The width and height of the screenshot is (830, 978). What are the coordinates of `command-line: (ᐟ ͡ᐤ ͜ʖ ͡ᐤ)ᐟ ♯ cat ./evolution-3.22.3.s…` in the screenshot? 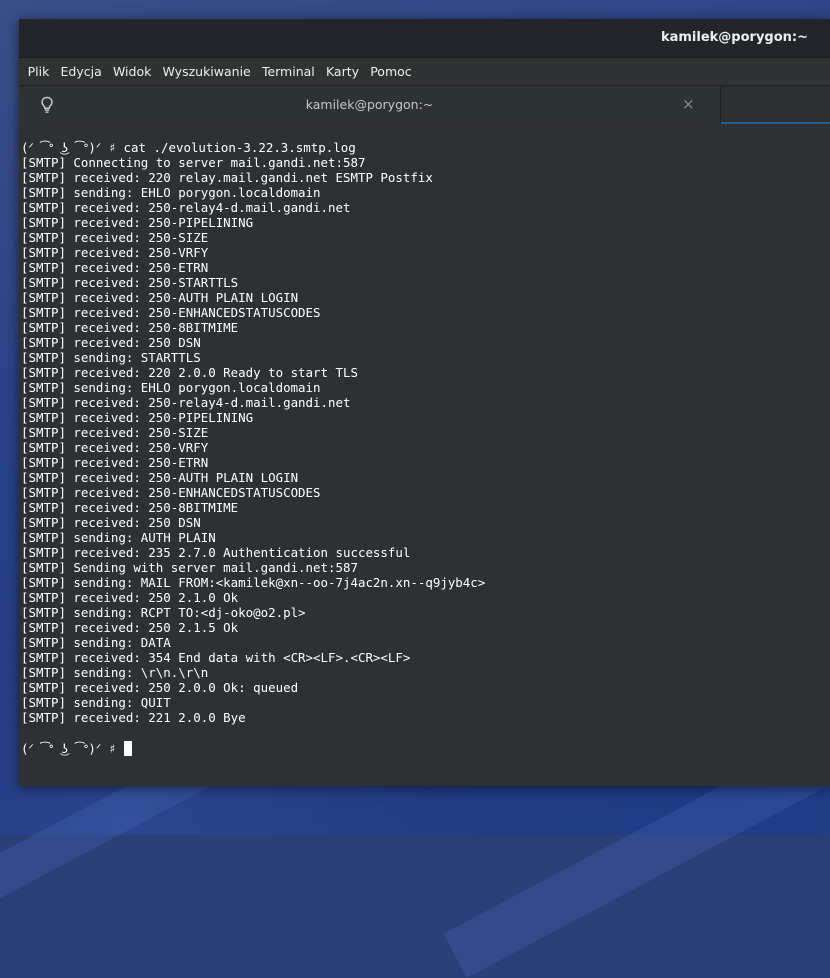 It's located at (188, 147).